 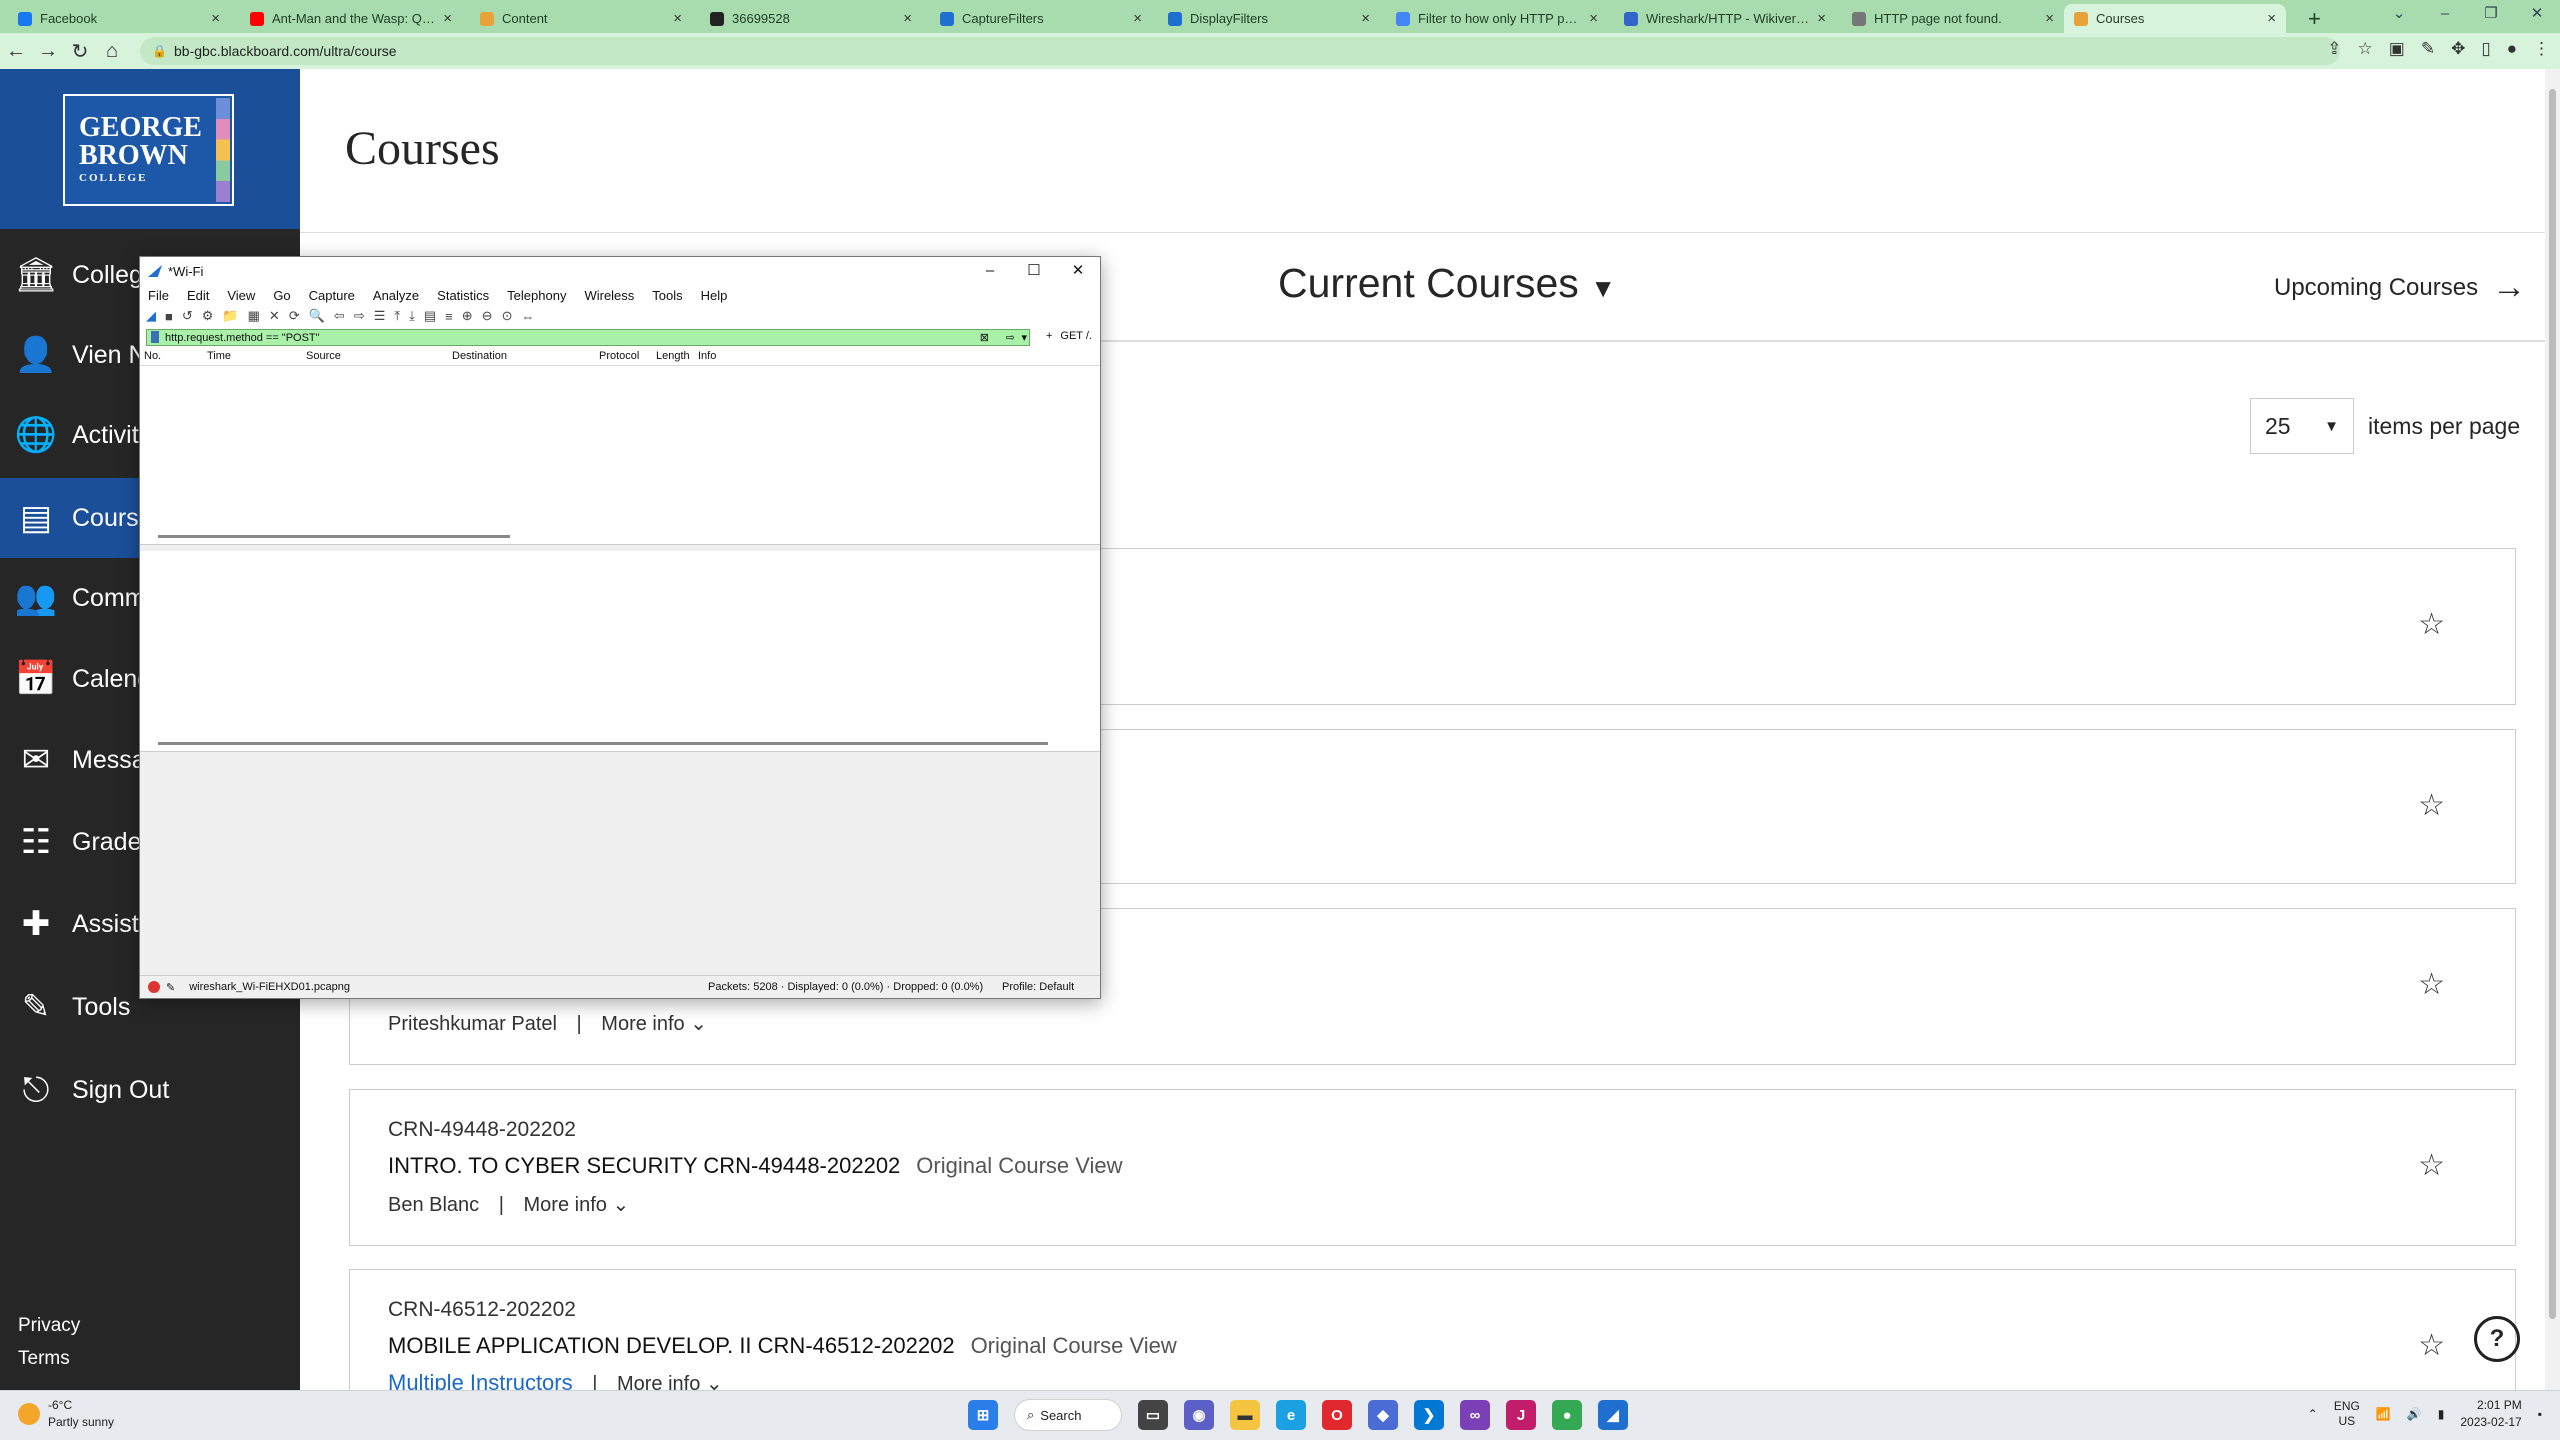 I want to click on capture-options-icon: ⚙, so click(x=208, y=316).